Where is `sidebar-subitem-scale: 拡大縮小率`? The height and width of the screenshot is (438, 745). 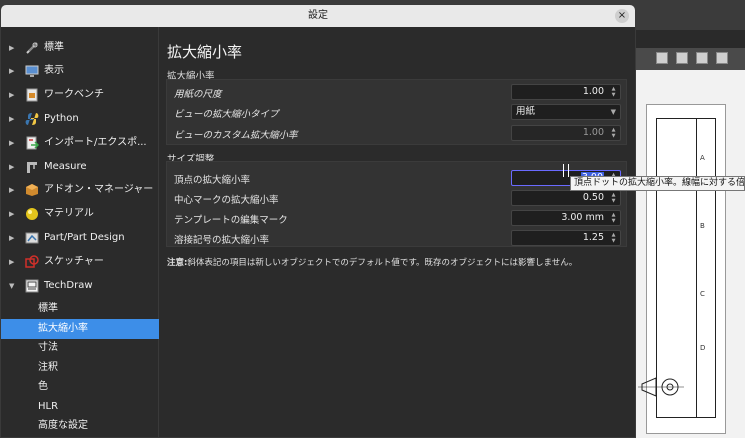 sidebar-subitem-scale: 拡大縮小率 is located at coordinates (80, 329).